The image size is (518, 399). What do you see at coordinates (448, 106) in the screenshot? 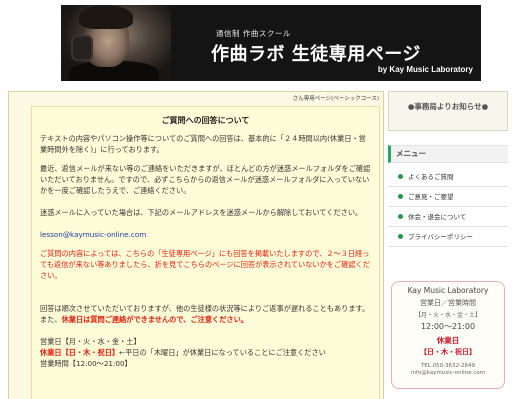
I see `notice-title: ●事務局よりお知らせ●` at bounding box center [448, 106].